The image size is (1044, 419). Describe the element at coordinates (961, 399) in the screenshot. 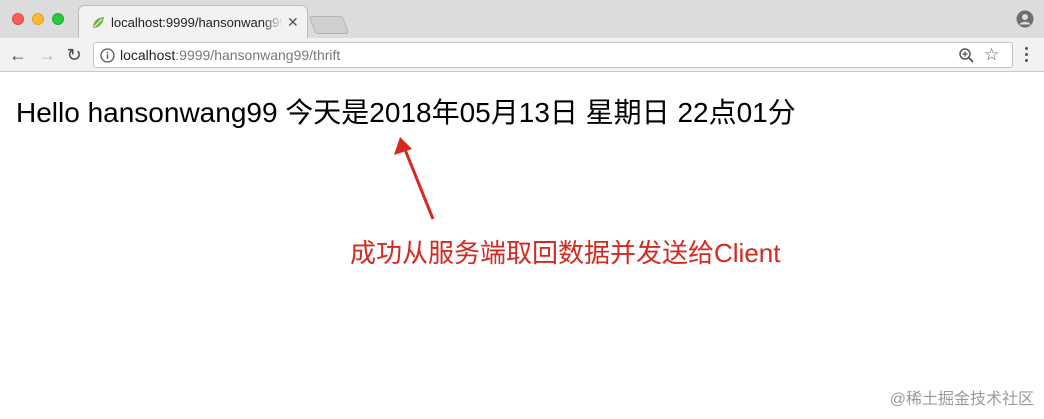

I see `watermark-text: @稀土掘金技术社区` at that location.